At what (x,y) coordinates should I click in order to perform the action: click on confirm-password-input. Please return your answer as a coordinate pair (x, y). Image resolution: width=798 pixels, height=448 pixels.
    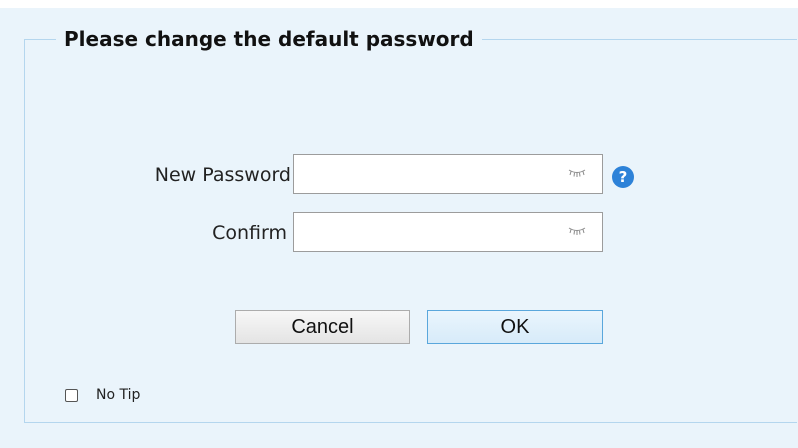
    Looking at the image, I should click on (424, 232).